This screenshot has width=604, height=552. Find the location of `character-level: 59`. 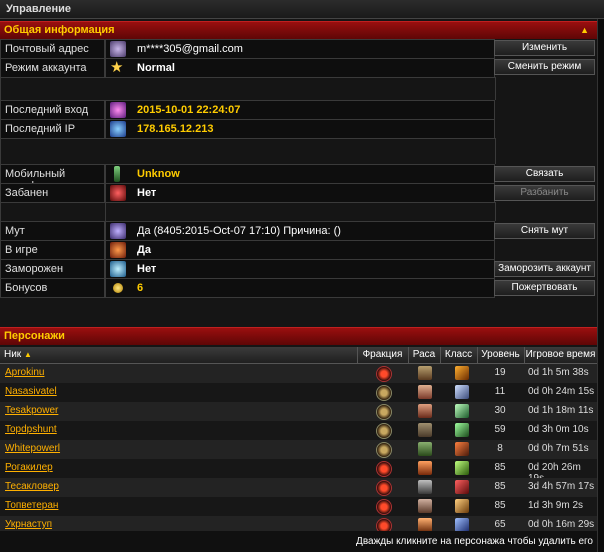

character-level: 59 is located at coordinates (500, 429).